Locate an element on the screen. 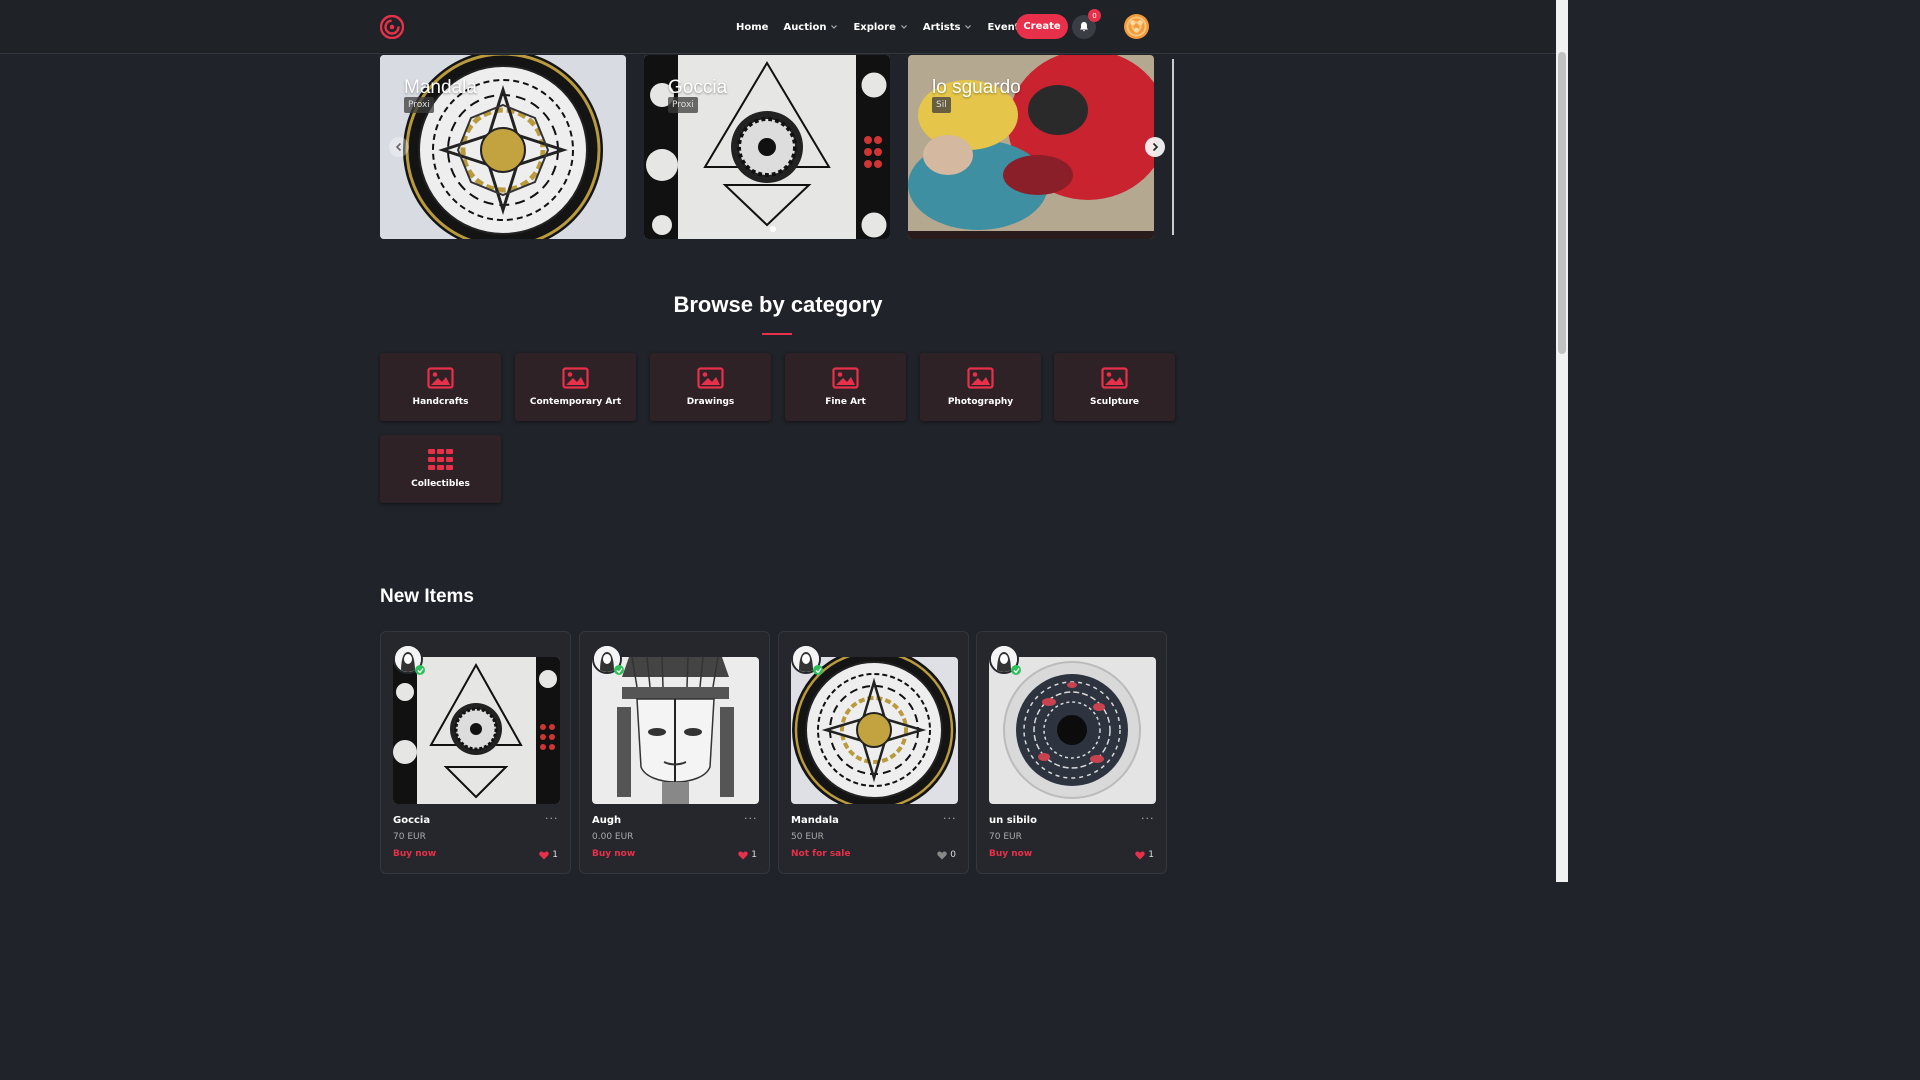  category-collectibles: Collectibles is located at coordinates (440, 469).